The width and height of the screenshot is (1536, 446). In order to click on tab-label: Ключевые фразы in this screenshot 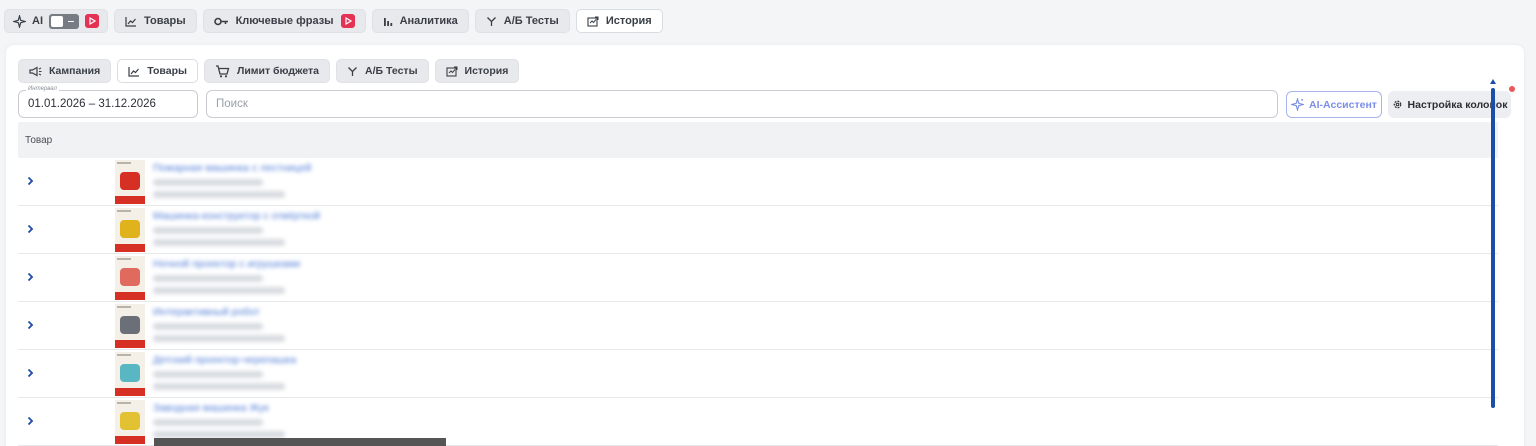, I will do `click(284, 21)`.